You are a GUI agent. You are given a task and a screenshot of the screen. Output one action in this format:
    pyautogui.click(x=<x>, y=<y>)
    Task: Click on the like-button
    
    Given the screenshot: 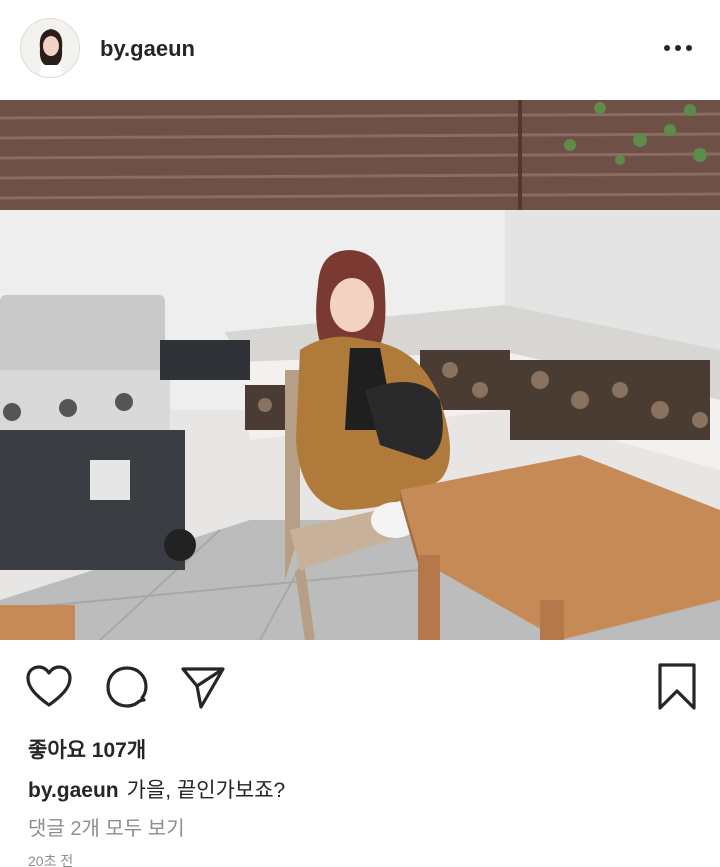 What is the action you would take?
    pyautogui.click(x=49, y=687)
    